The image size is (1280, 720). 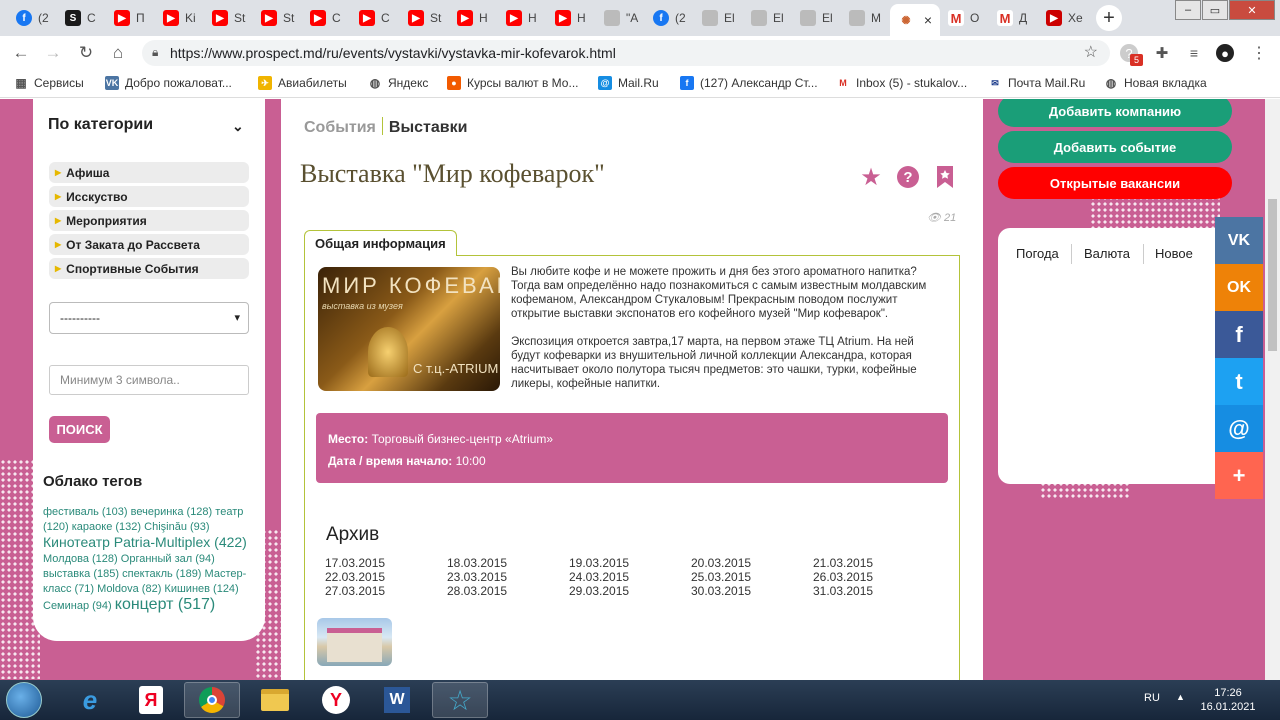 I want to click on category-item: ▶ Афиша, so click(x=149, y=172).